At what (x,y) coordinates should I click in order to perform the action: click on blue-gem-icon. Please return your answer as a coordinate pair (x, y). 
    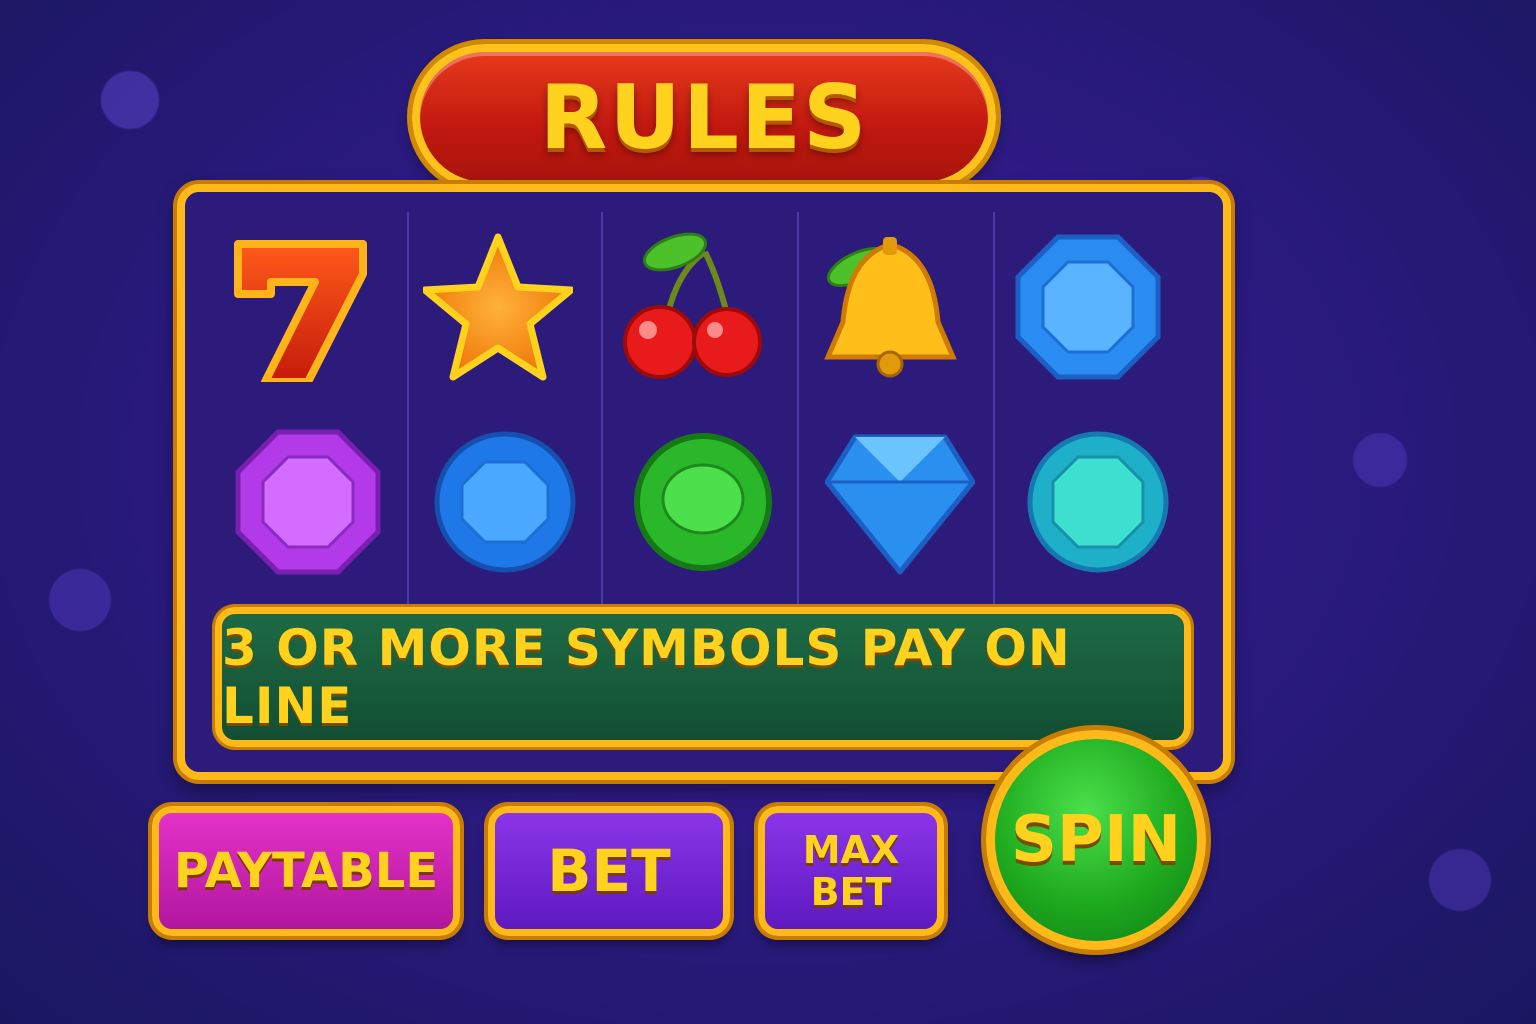
    Looking at the image, I should click on (1088, 307).